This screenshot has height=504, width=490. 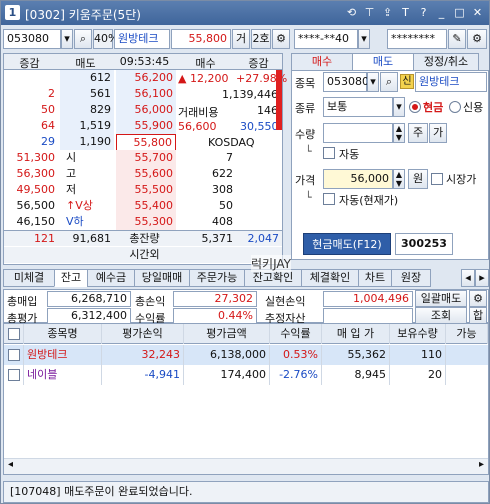 What do you see at coordinates (356, 334) in the screenshot?
I see `header-buy-price: 매 입 가` at bounding box center [356, 334].